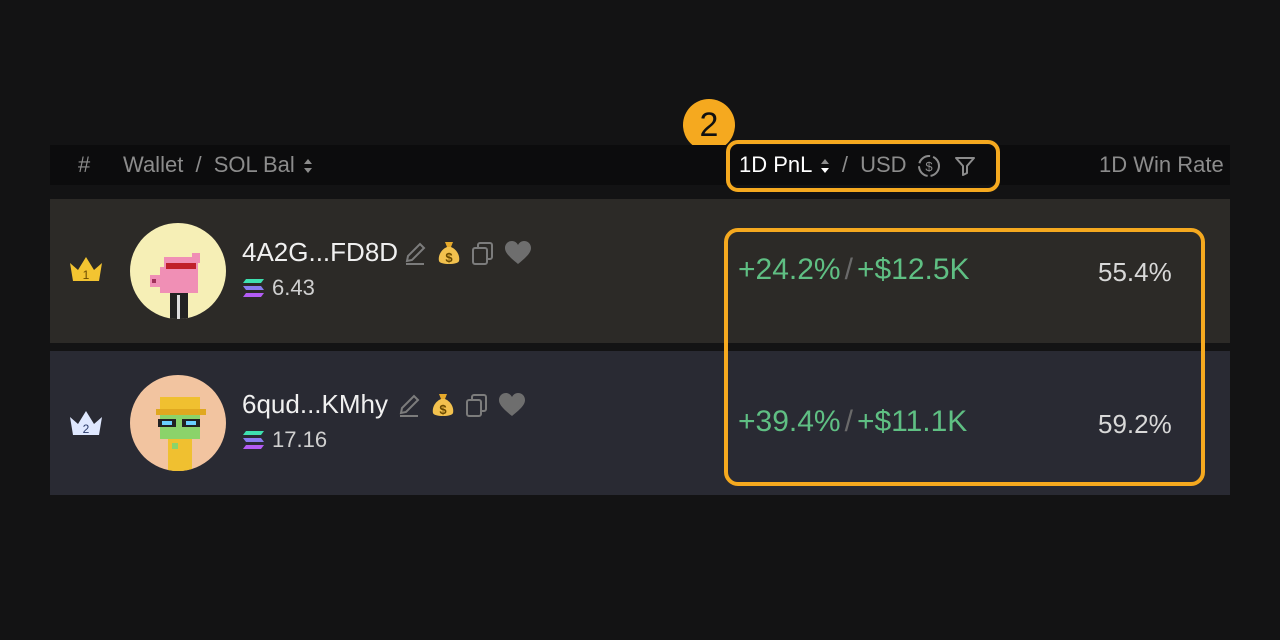  What do you see at coordinates (863, 166) in the screenshot?
I see `pnl-header-highlight` at bounding box center [863, 166].